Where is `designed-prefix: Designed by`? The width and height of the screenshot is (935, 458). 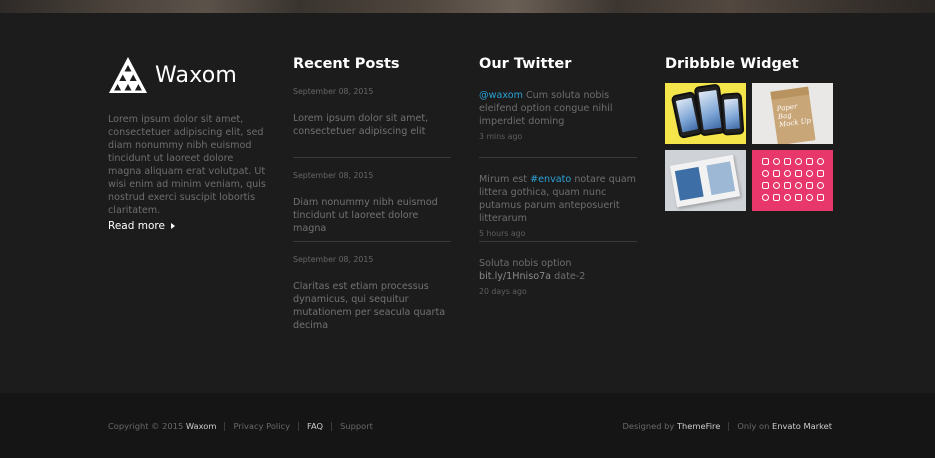 designed-prefix: Designed by is located at coordinates (649, 426).